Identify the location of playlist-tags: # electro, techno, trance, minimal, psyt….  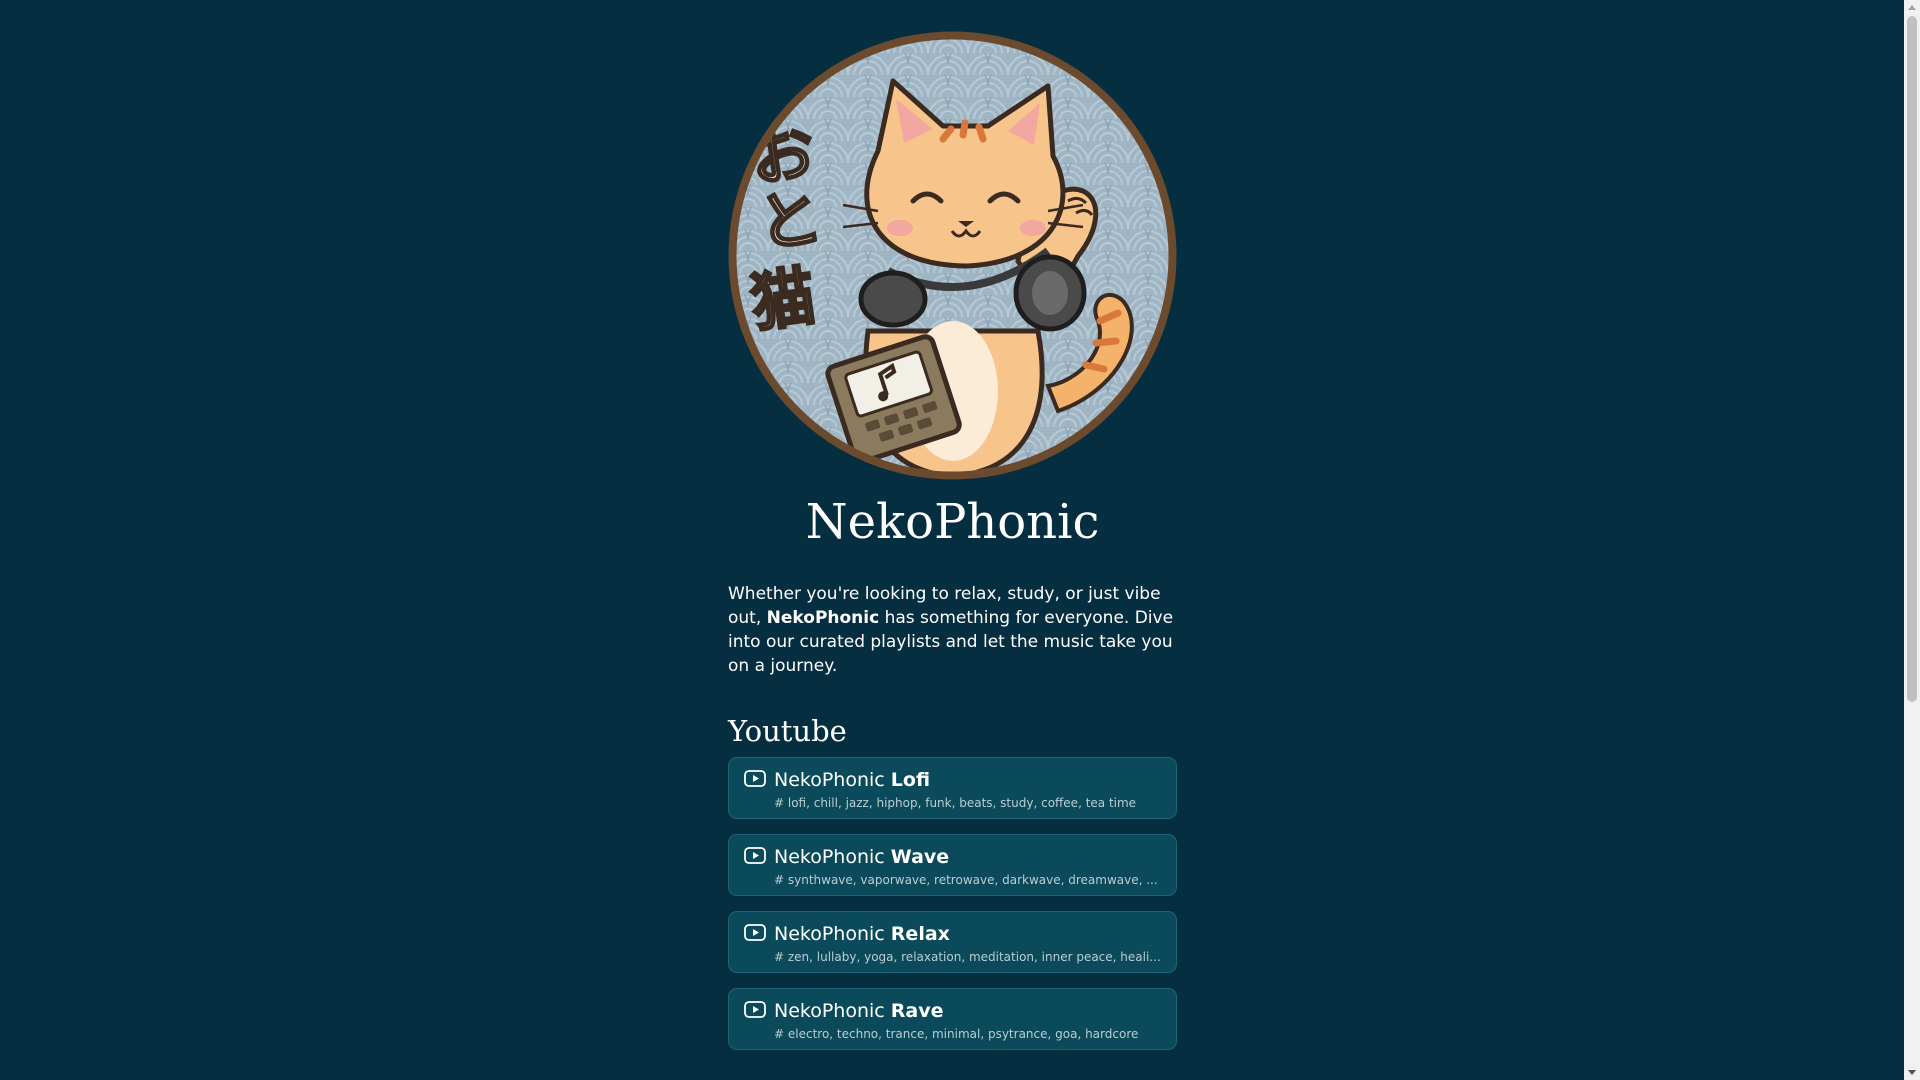
(956, 1034).